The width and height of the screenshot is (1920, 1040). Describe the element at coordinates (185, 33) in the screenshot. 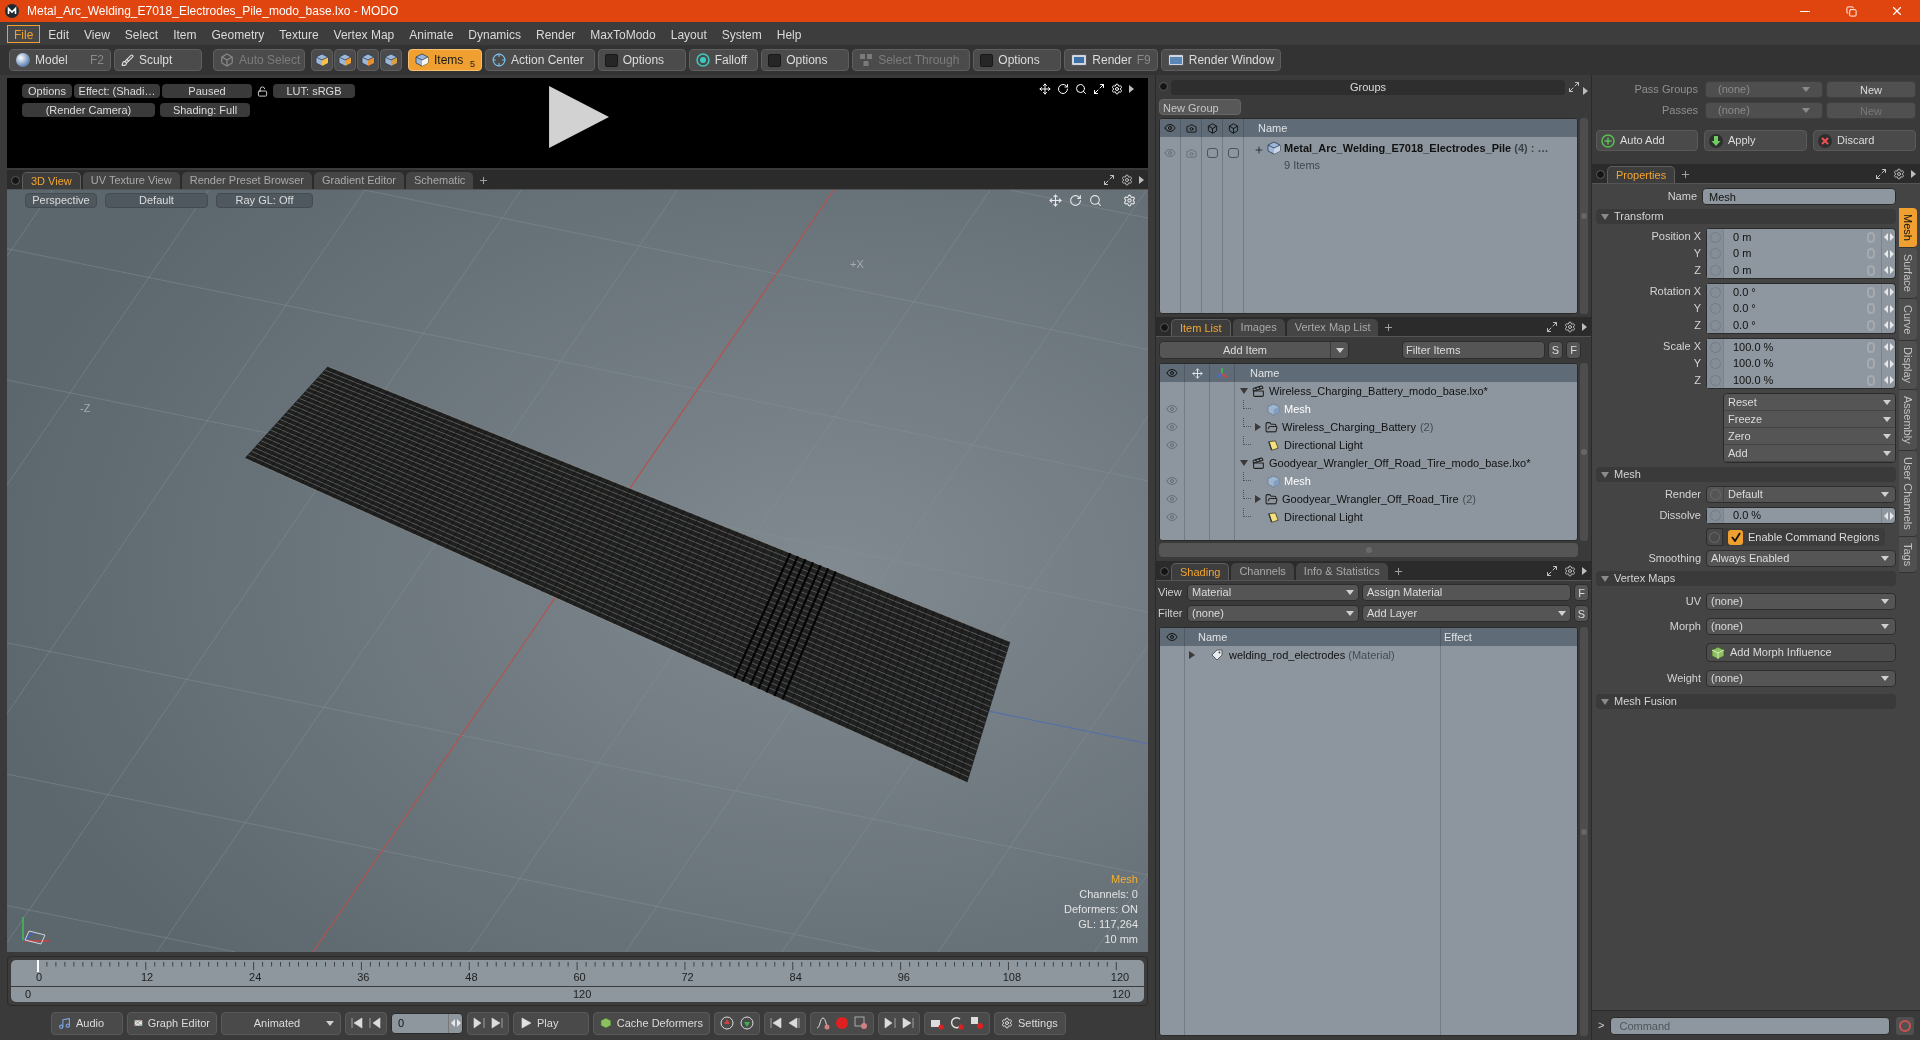

I see `menu-item: Item` at that location.